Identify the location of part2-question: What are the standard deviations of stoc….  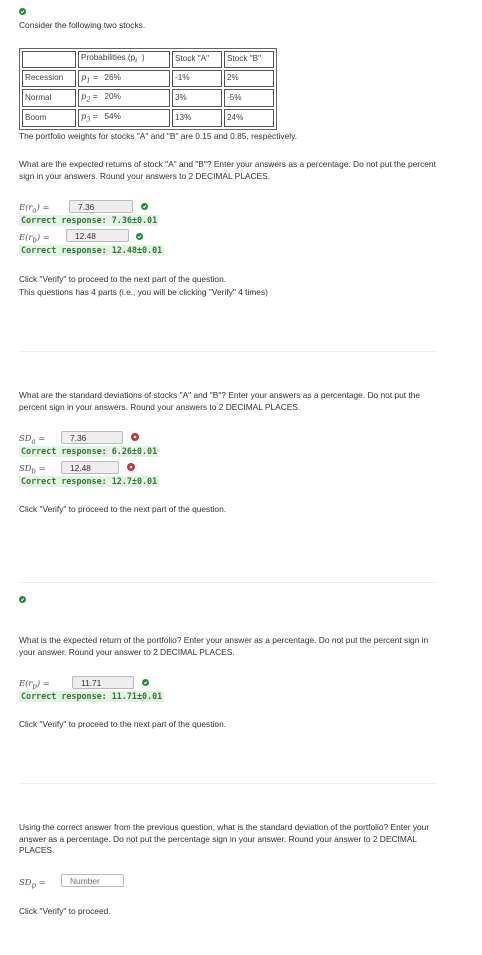
(220, 401).